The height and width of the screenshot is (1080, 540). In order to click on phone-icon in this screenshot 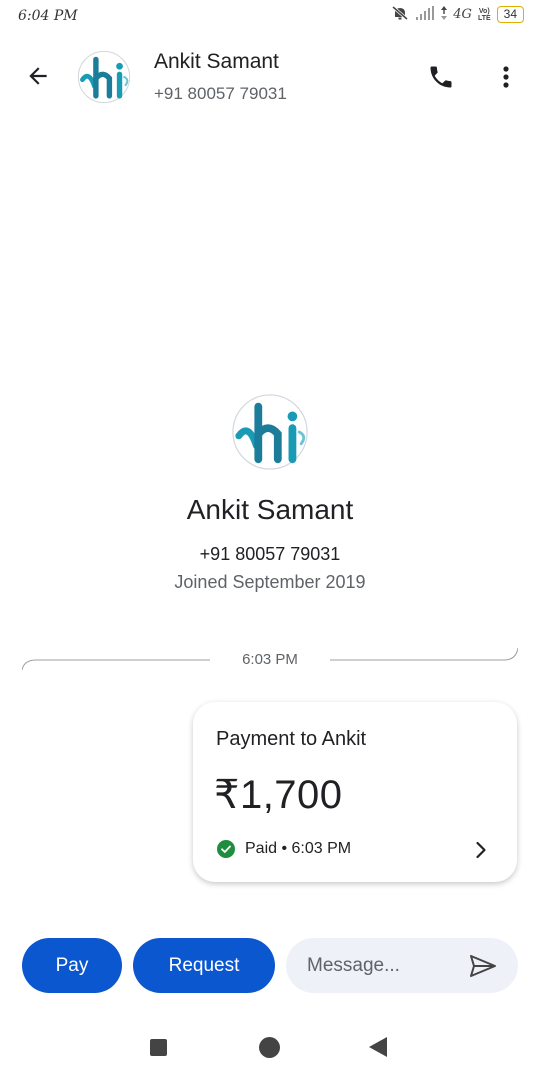, I will do `click(441, 77)`.